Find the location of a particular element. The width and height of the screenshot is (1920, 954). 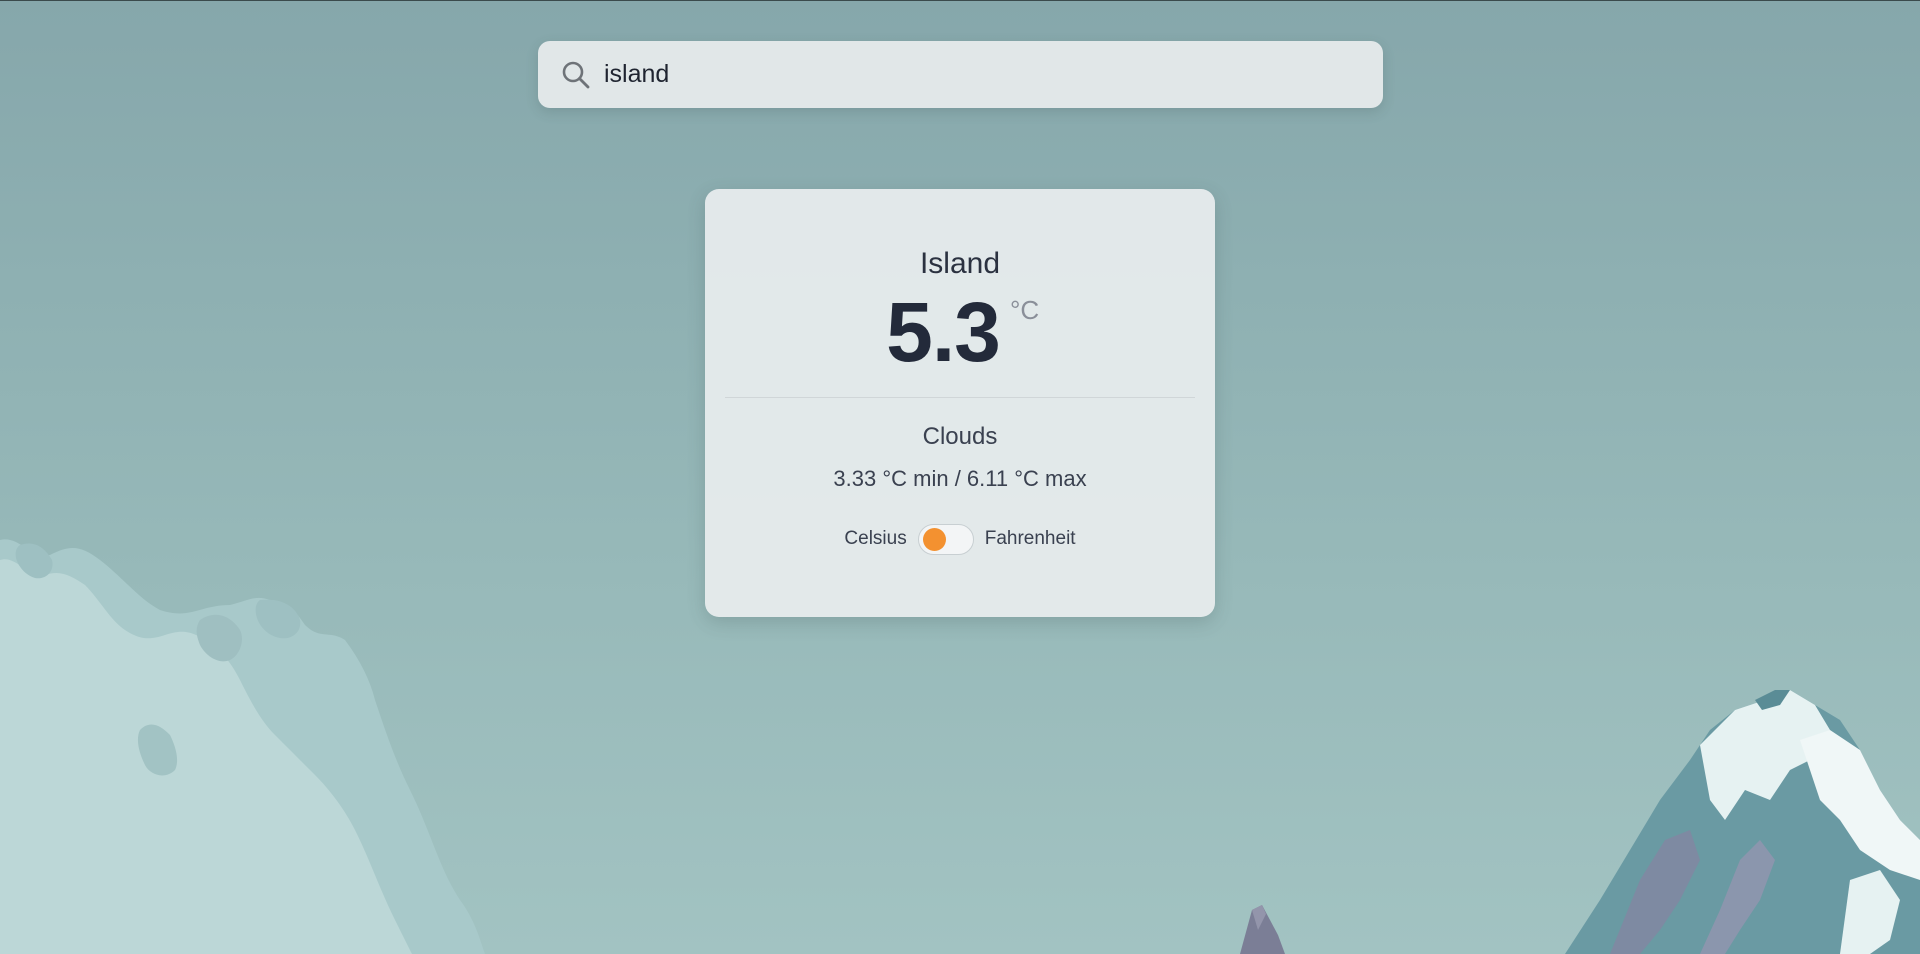

mountain-illustration is located at coordinates (1742, 822).